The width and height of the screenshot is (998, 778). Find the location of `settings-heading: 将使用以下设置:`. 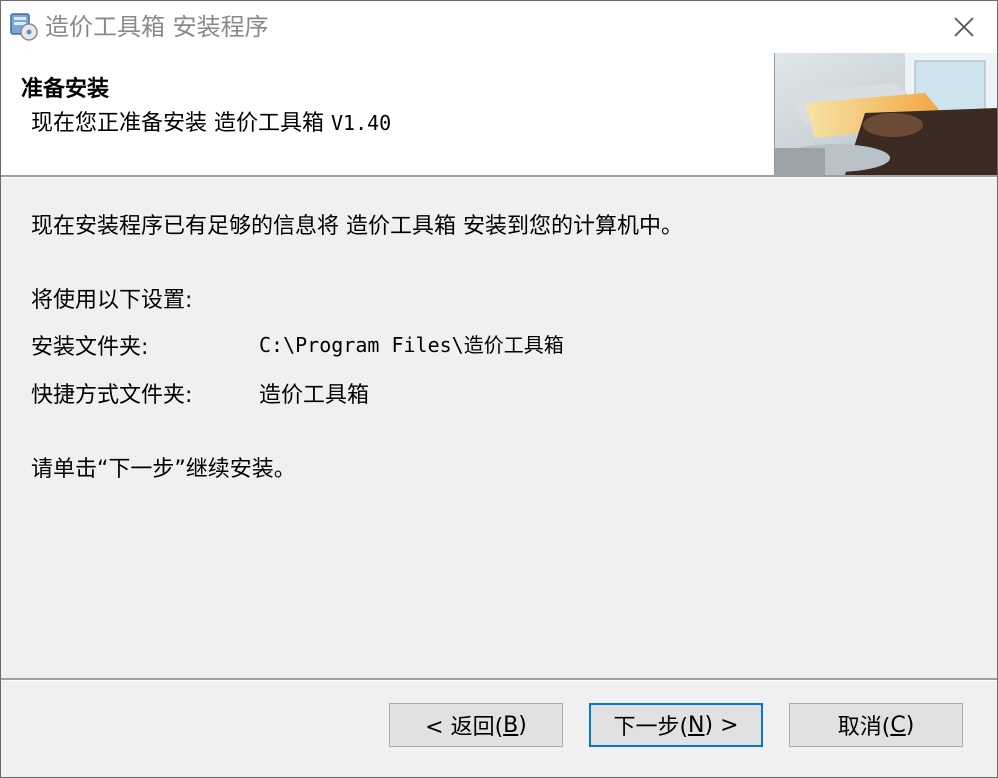

settings-heading: 将使用以下设置: is located at coordinates (112, 300).